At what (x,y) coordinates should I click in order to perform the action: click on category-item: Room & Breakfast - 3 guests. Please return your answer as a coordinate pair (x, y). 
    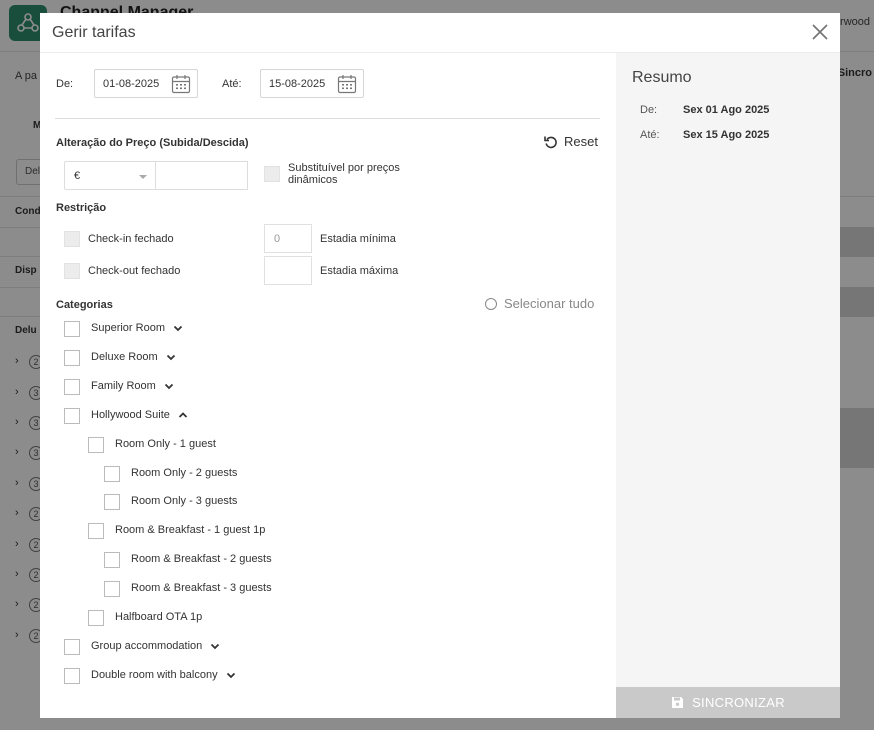
    Looking at the image, I should click on (201, 588).